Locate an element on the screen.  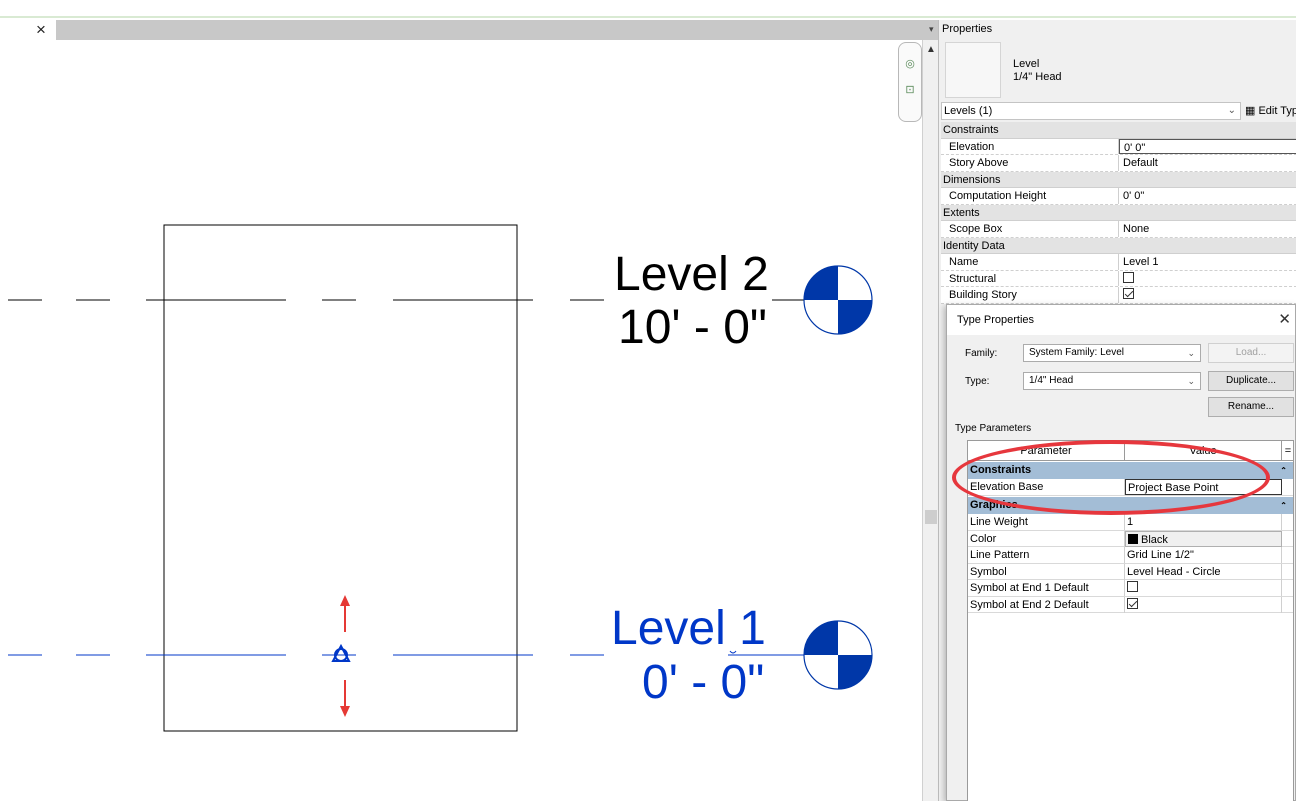
ribbon-edge is located at coordinates (648, 9).